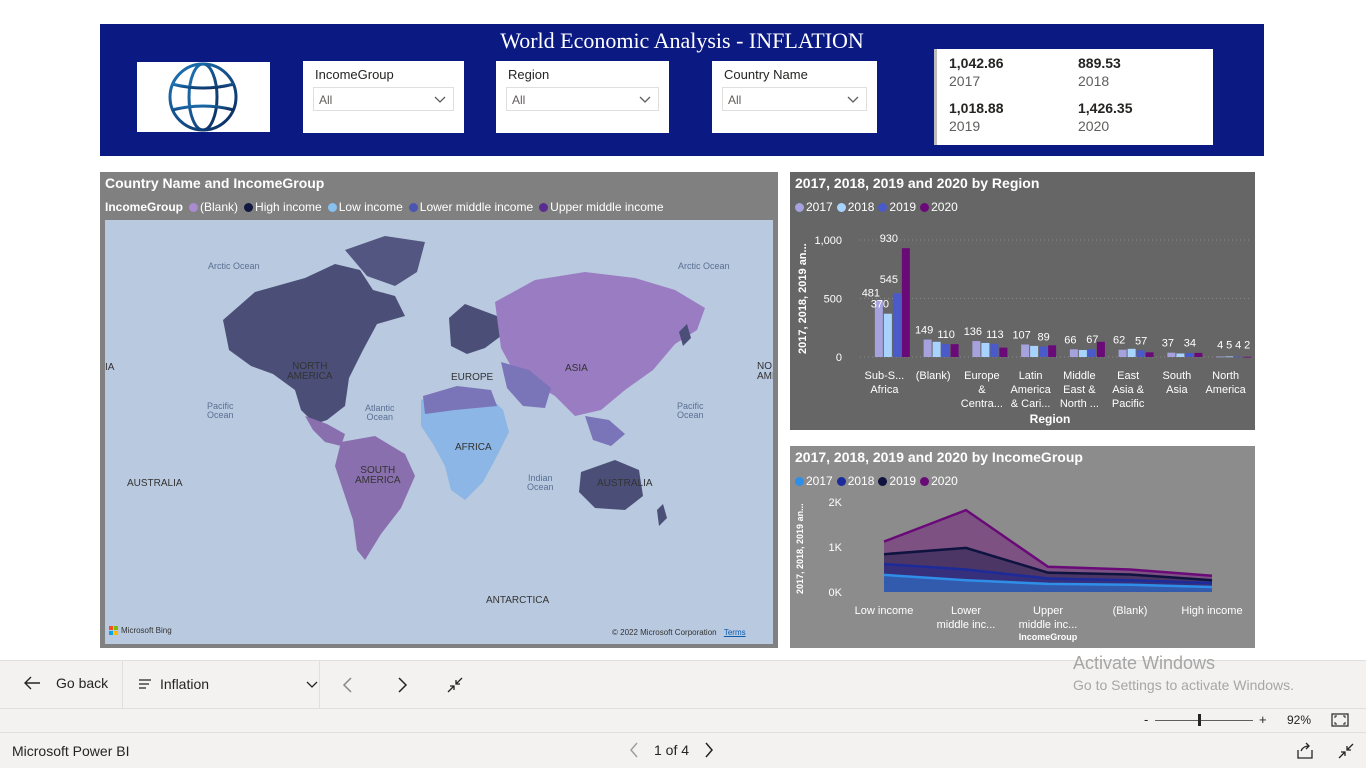 The width and height of the screenshot is (1366, 768). I want to click on slicer-title: Country Name, so click(766, 74).